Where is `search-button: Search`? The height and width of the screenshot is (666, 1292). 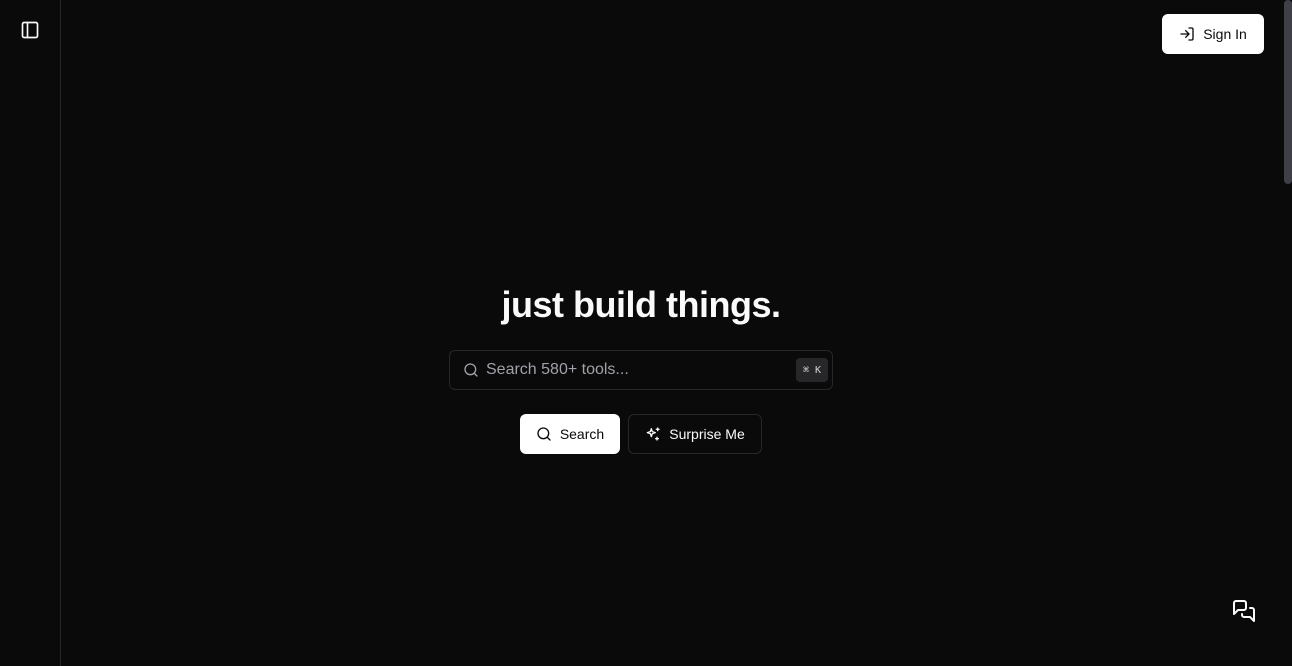 search-button: Search is located at coordinates (570, 434).